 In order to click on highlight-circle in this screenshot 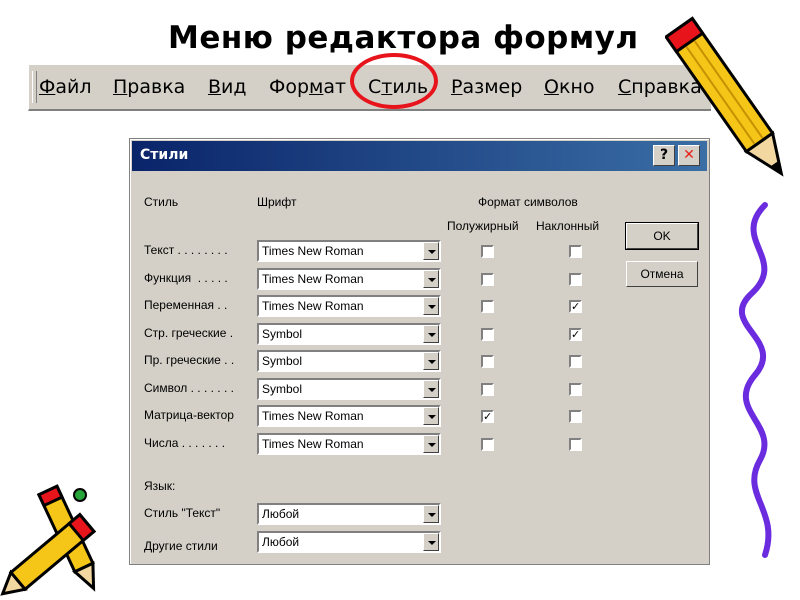, I will do `click(394, 81)`.